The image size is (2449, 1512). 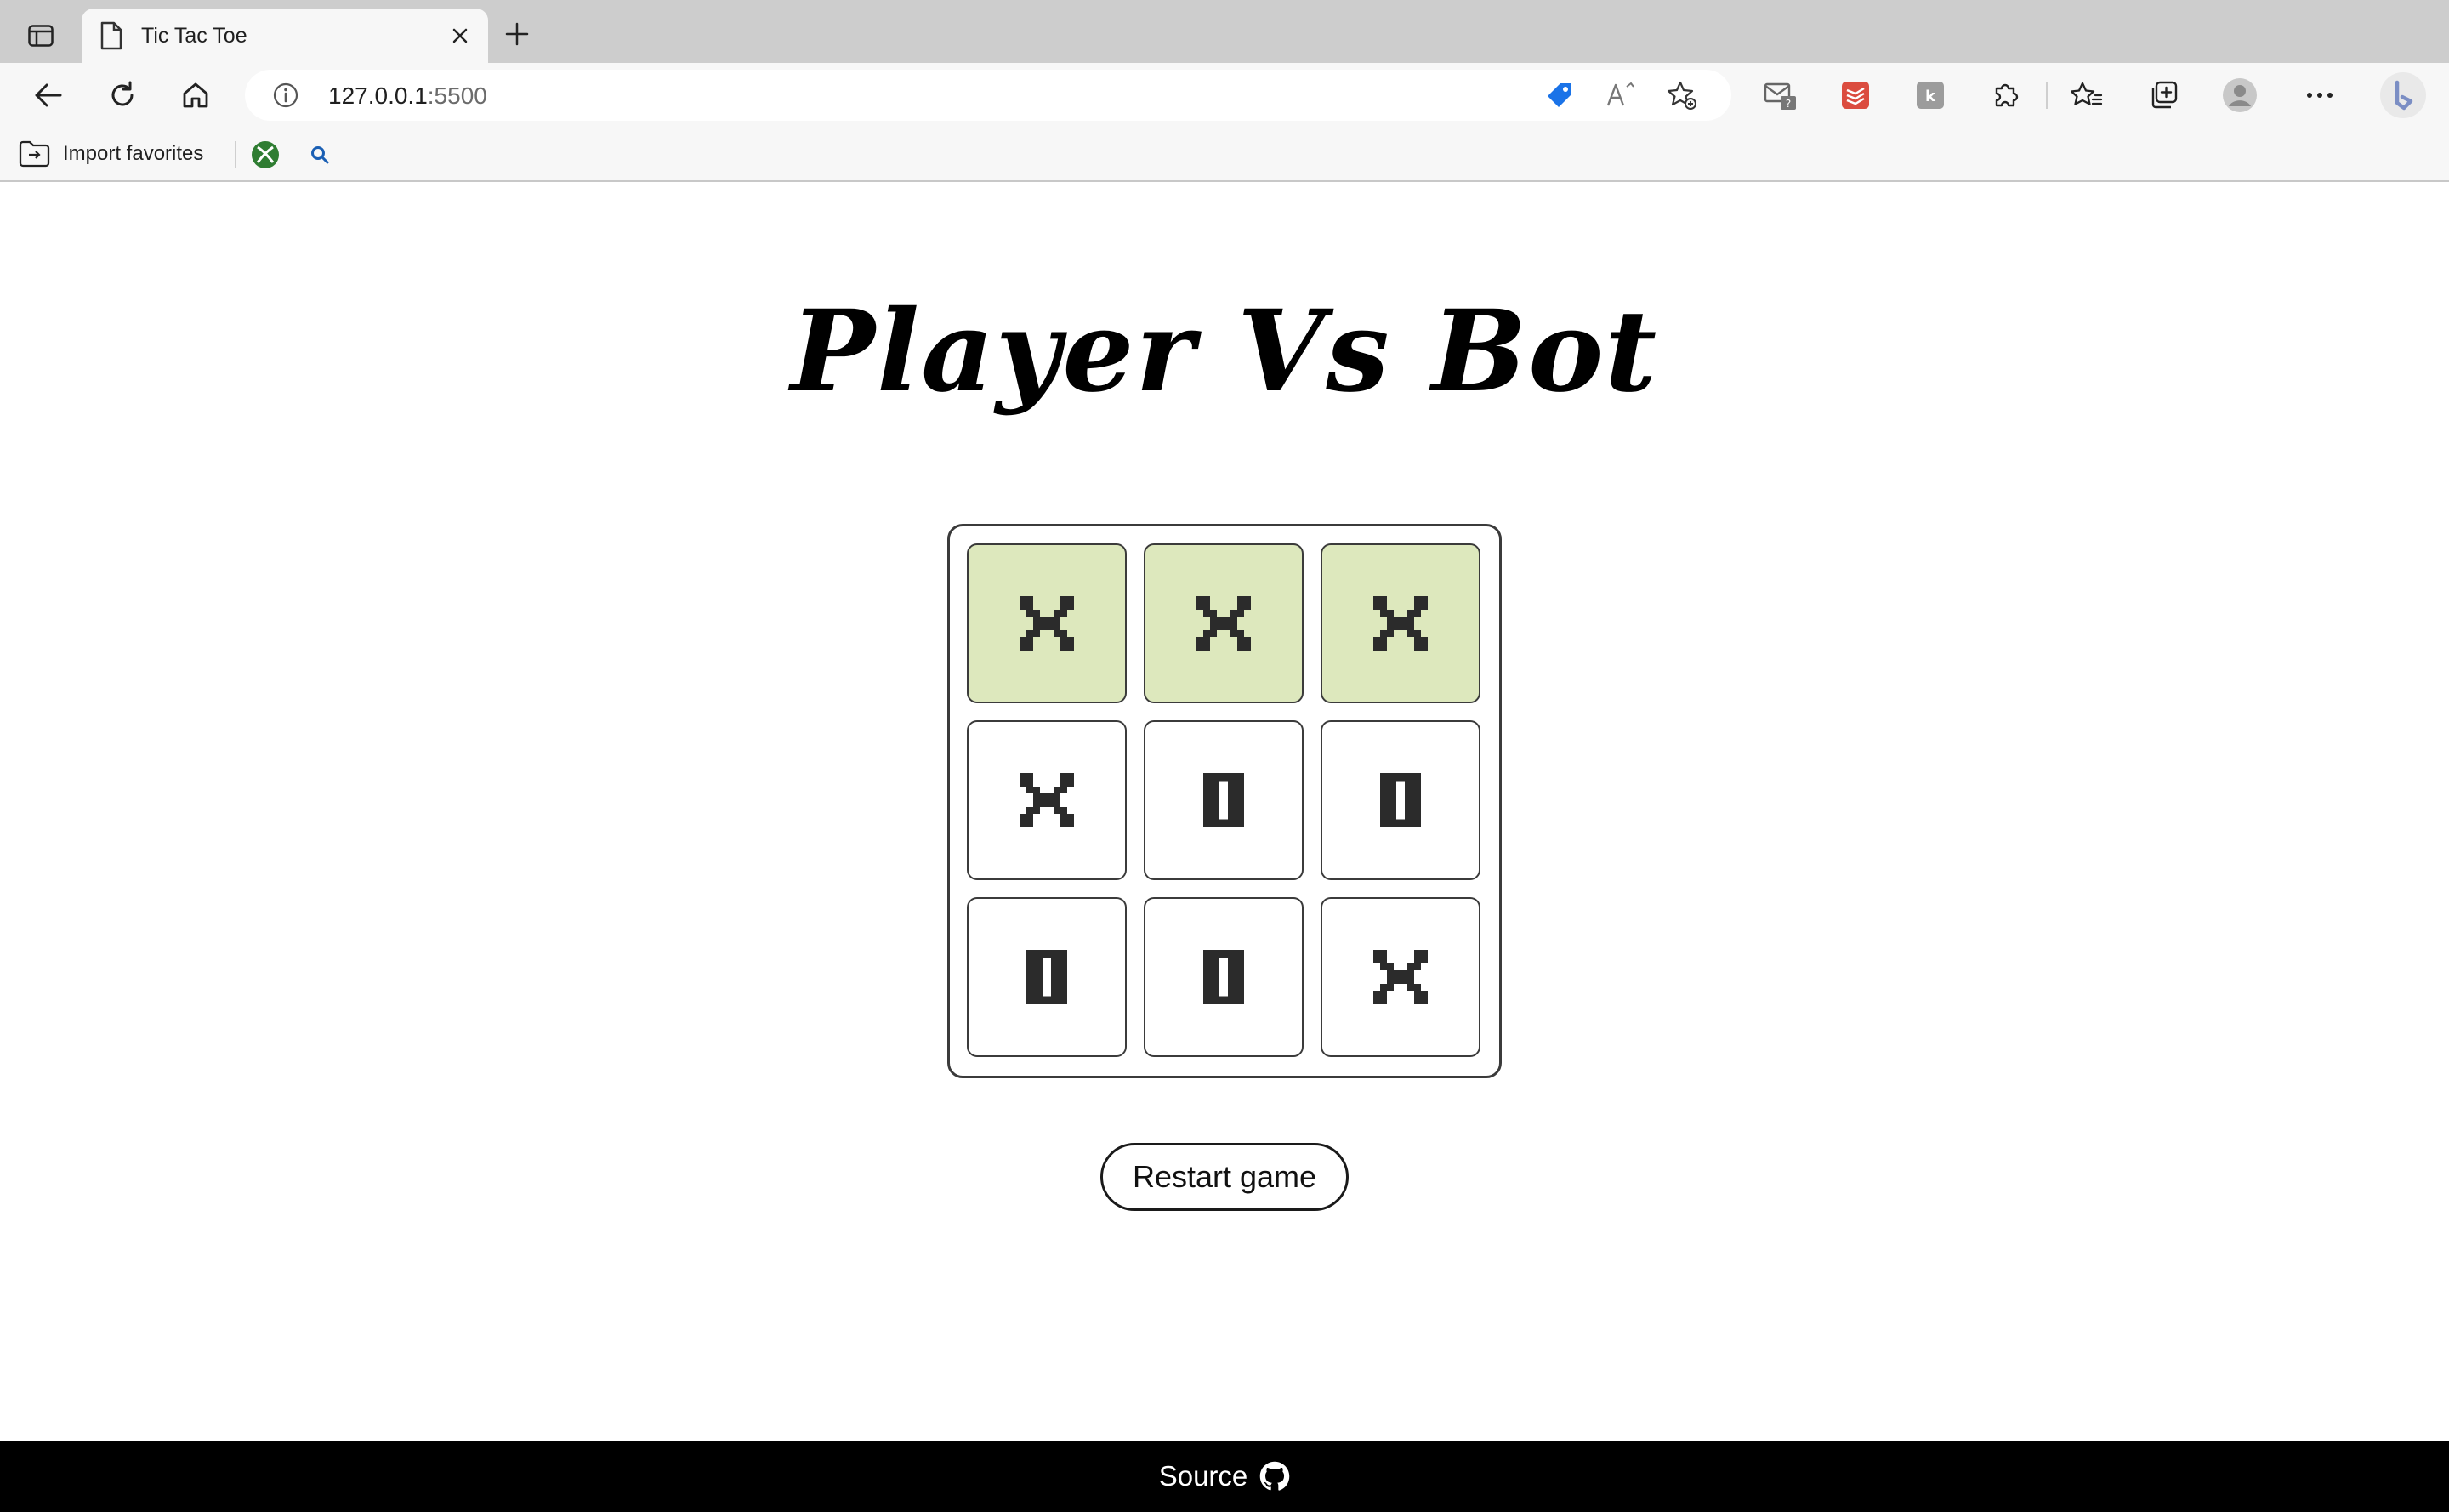 What do you see at coordinates (196, 95) in the screenshot?
I see `home-icon` at bounding box center [196, 95].